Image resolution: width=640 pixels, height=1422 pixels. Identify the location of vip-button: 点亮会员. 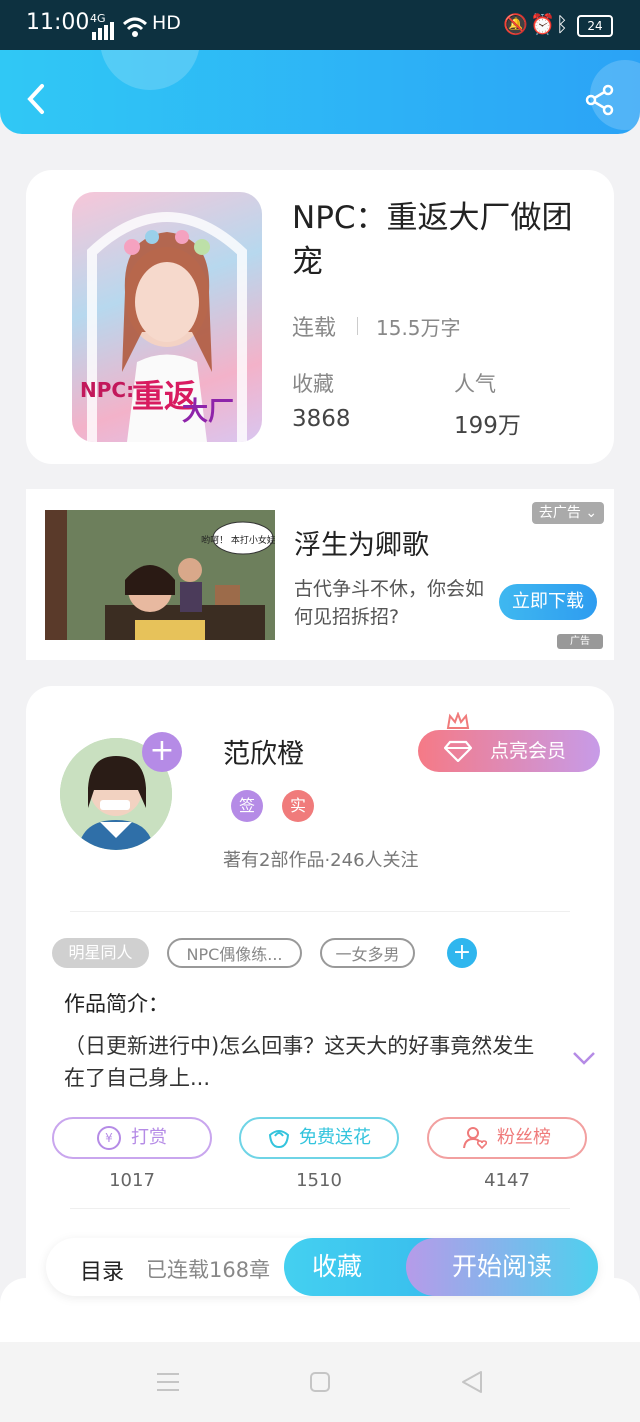
(509, 751).